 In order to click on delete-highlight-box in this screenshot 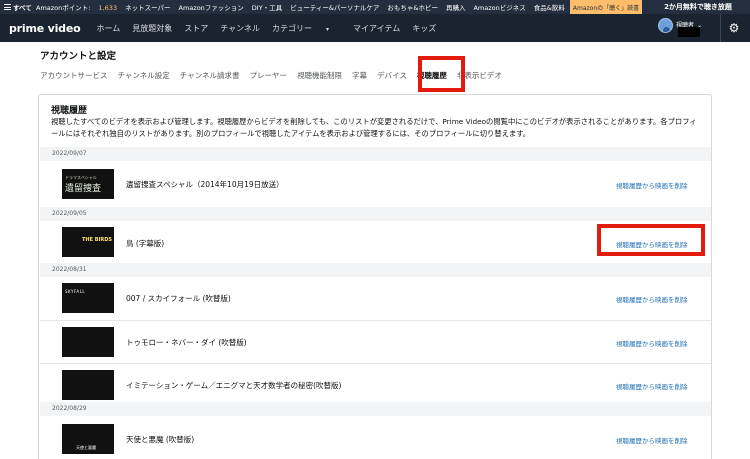, I will do `click(651, 240)`.